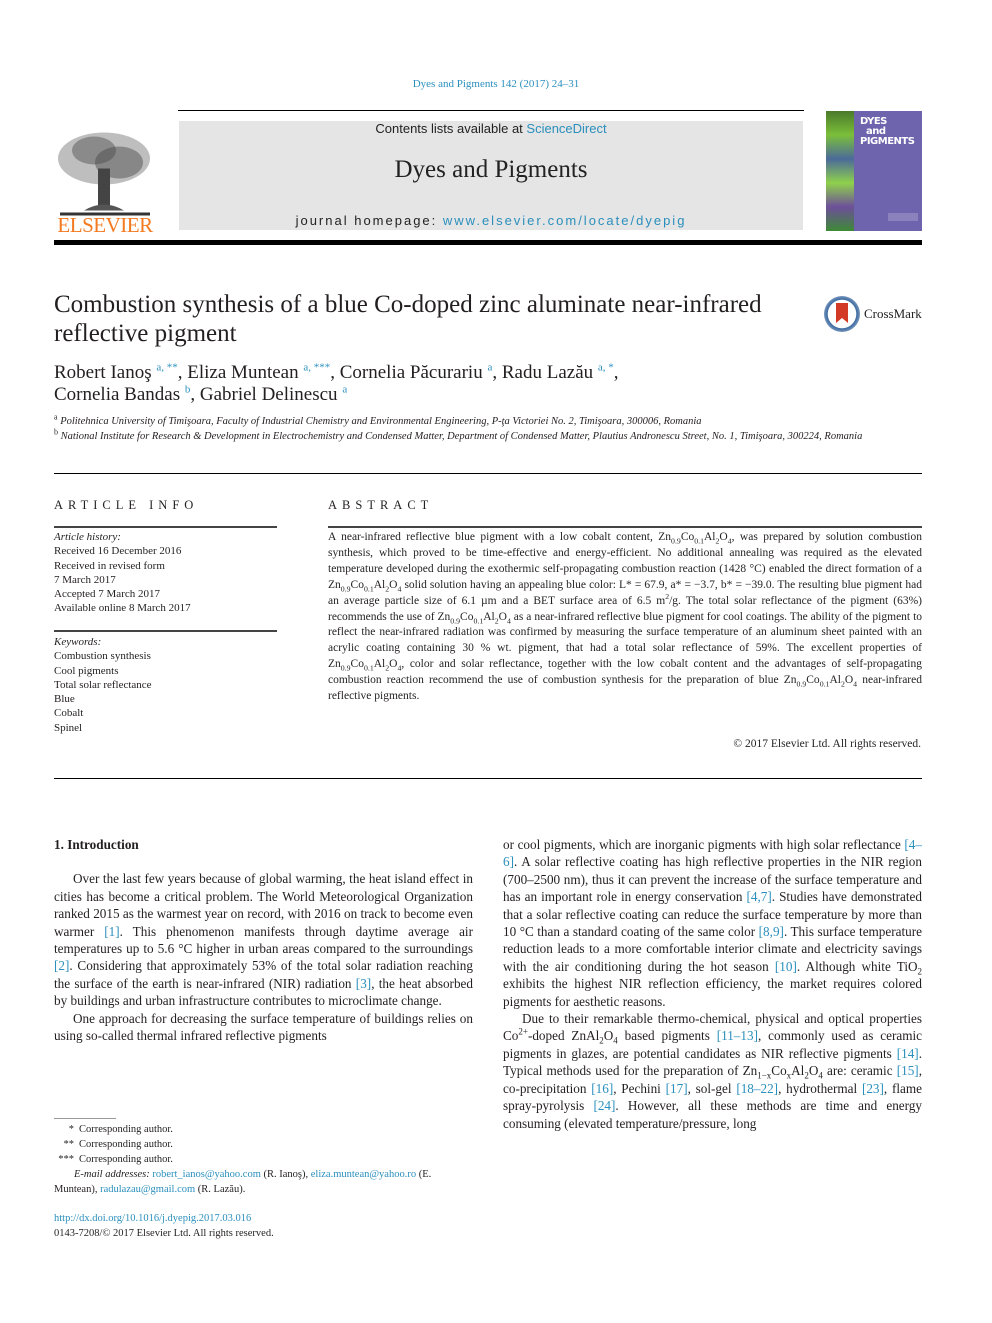 This screenshot has width=992, height=1323. Describe the element at coordinates (86, 670) in the screenshot. I see `keyword-item: Cool pigments` at that location.